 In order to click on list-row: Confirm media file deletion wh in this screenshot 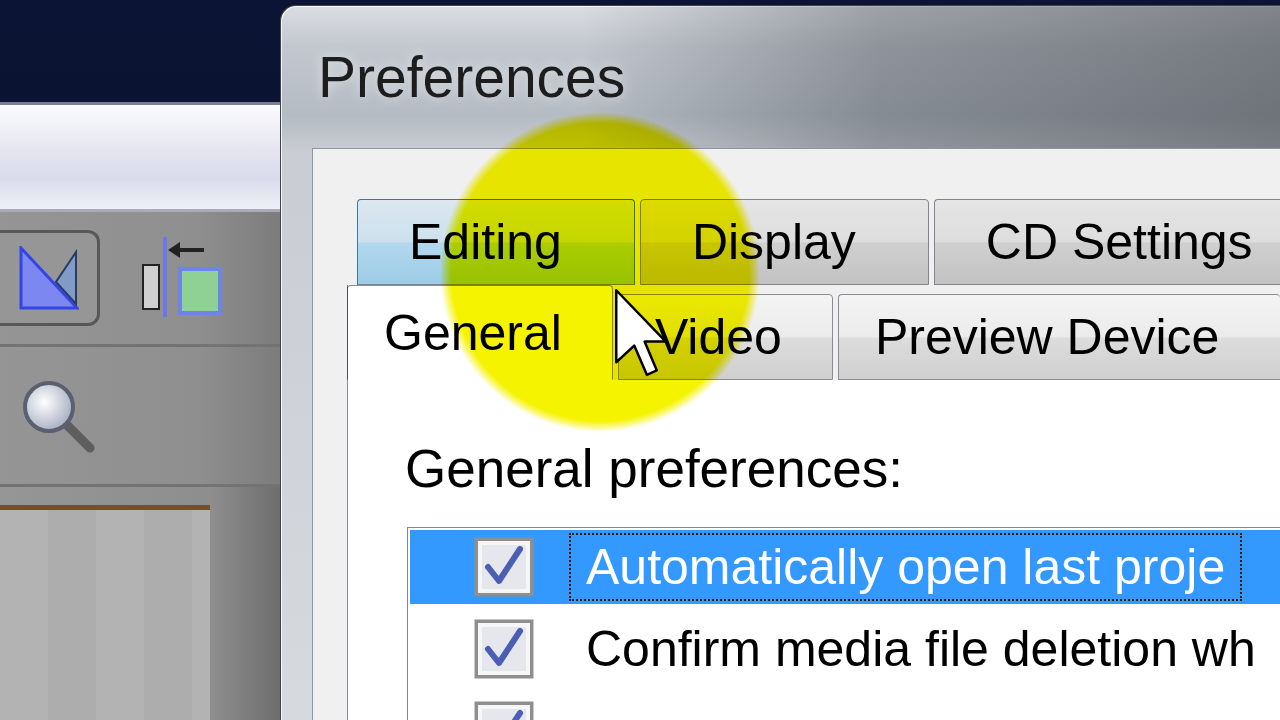, I will do `click(845, 649)`.